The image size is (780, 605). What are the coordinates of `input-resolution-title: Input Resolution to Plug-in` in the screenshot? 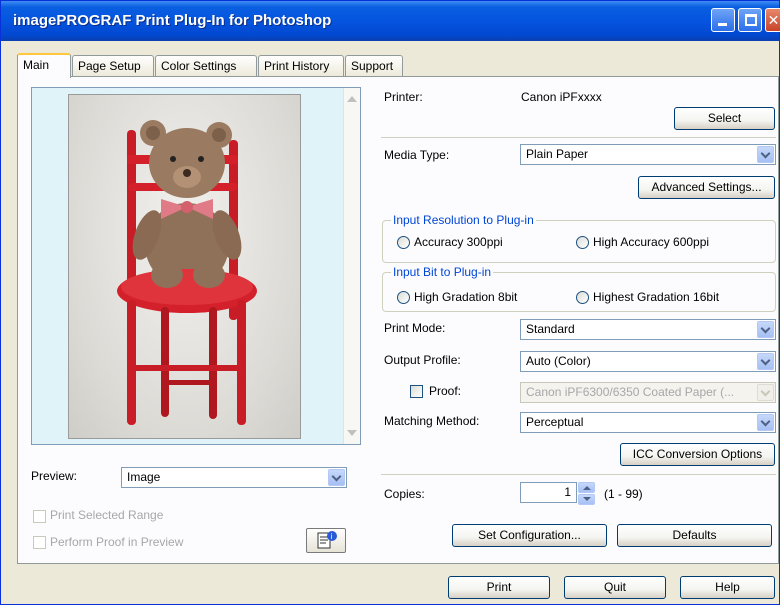 It's located at (463, 220).